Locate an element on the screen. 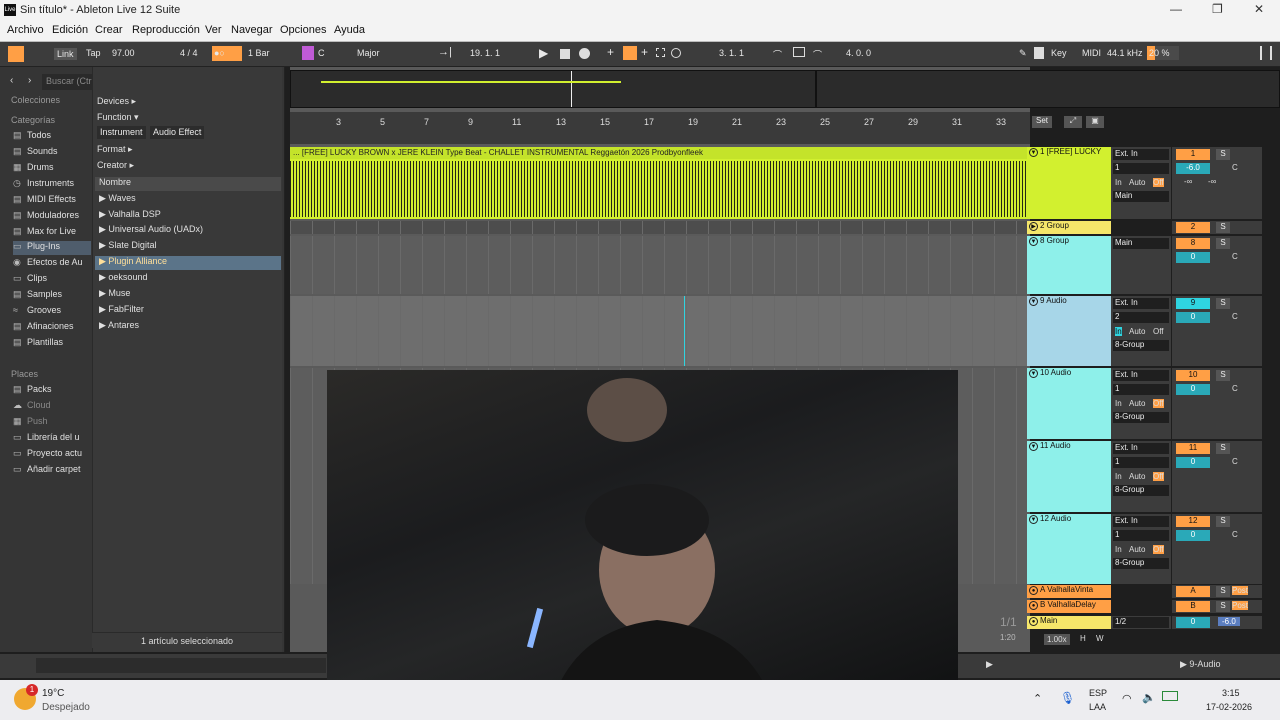 The width and height of the screenshot is (1280, 720). menu-ver: Ver is located at coordinates (213, 30).